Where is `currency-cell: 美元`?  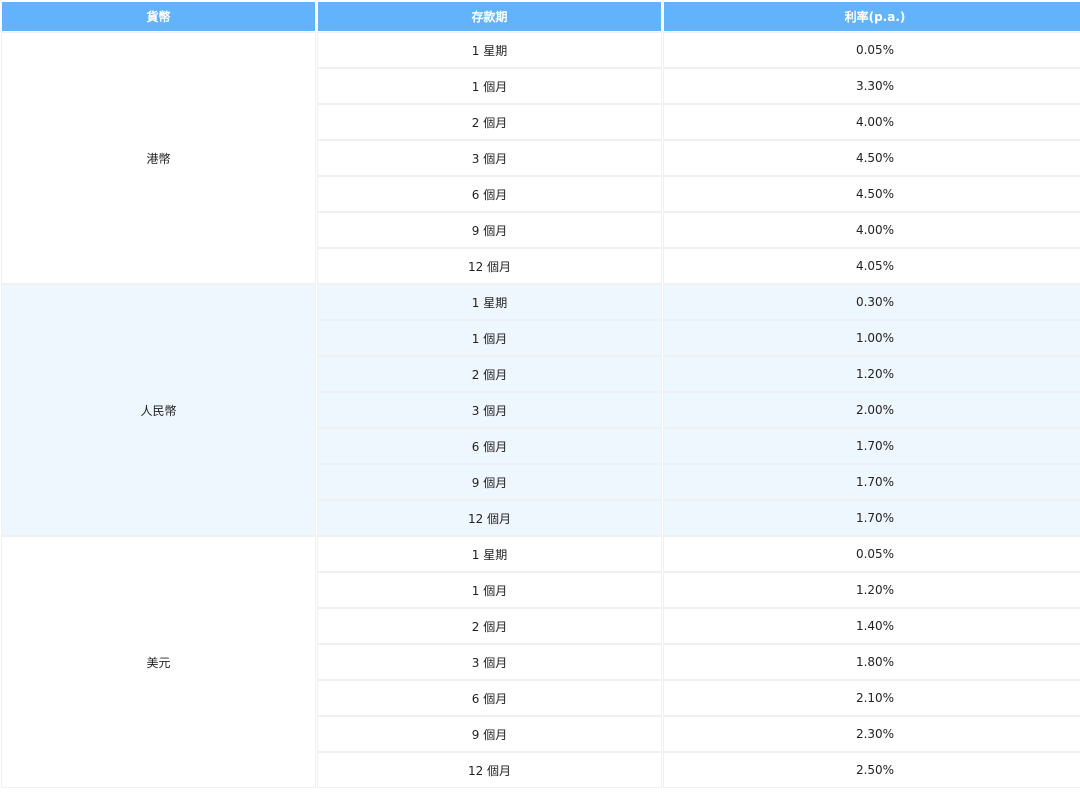
currency-cell: 美元 is located at coordinates (158, 662).